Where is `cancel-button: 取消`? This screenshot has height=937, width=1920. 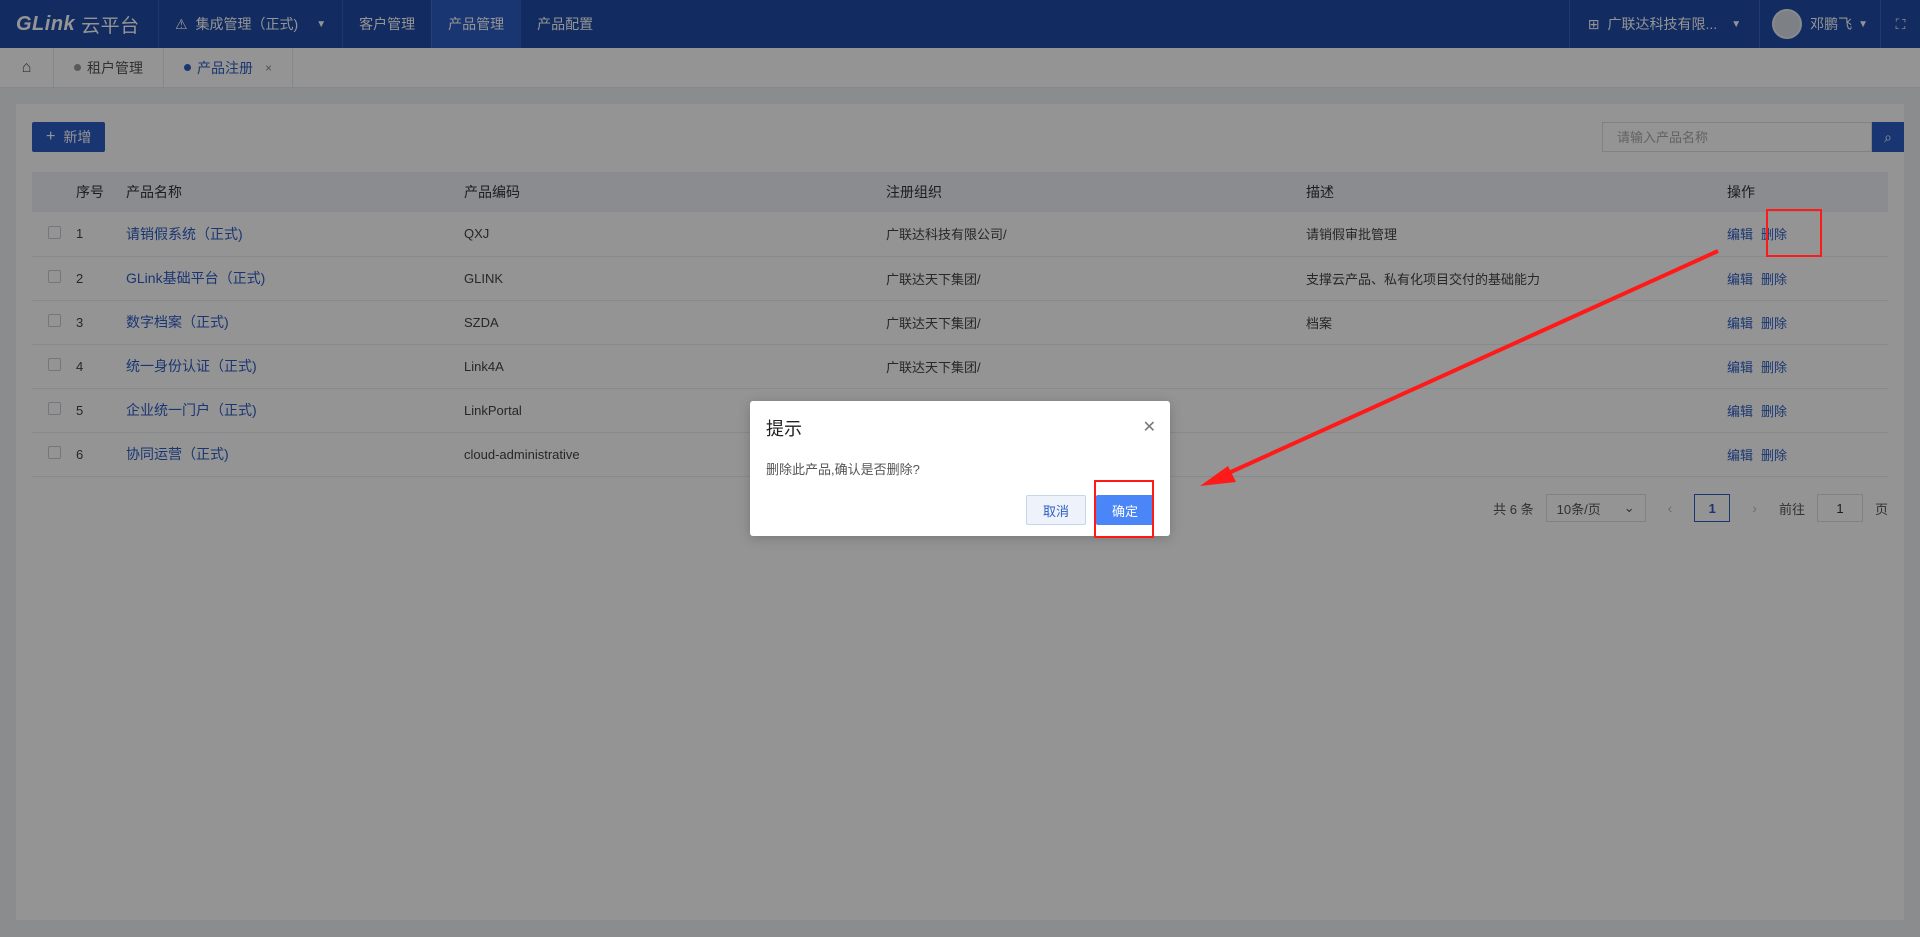
cancel-button: 取消 is located at coordinates (1056, 510).